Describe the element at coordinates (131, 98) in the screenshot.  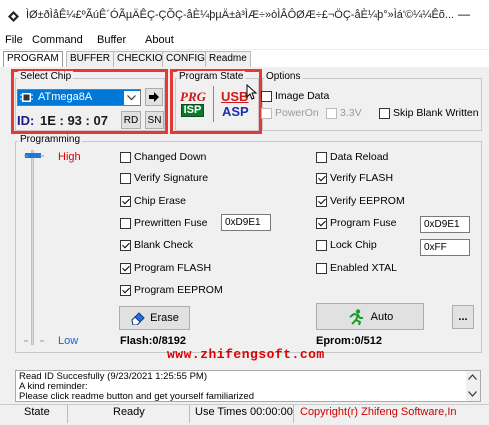
I see `chevron-down-icon` at that location.